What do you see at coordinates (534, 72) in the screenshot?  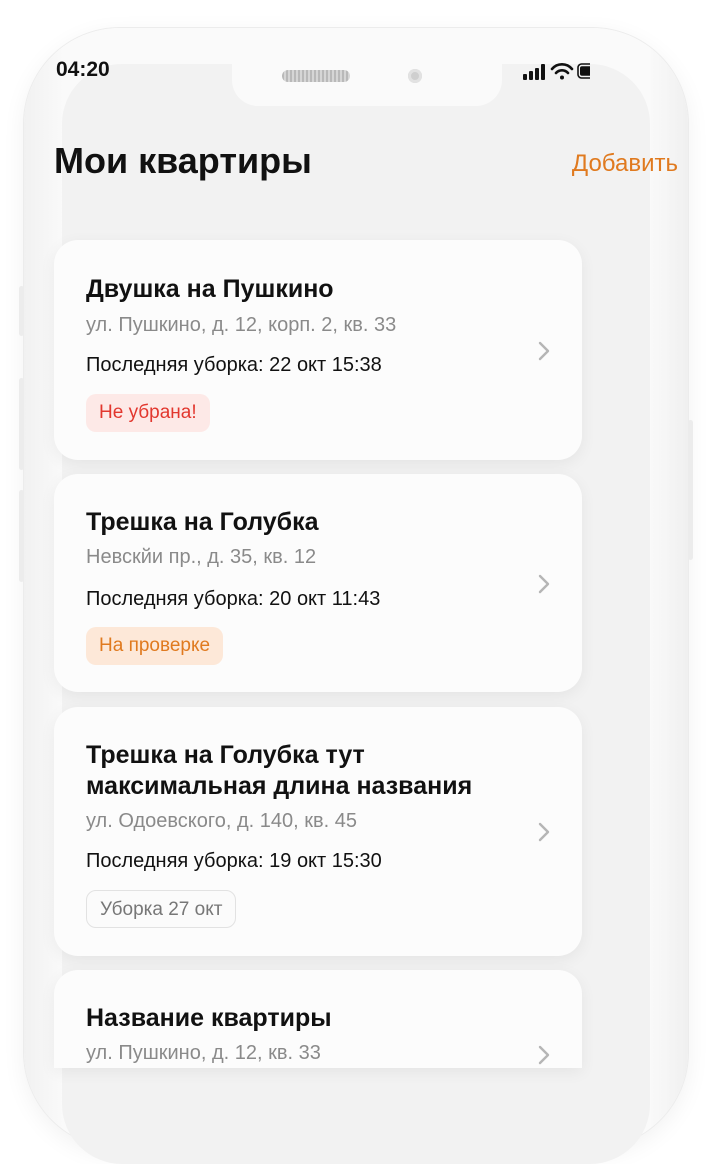 I see `signal-icon` at bounding box center [534, 72].